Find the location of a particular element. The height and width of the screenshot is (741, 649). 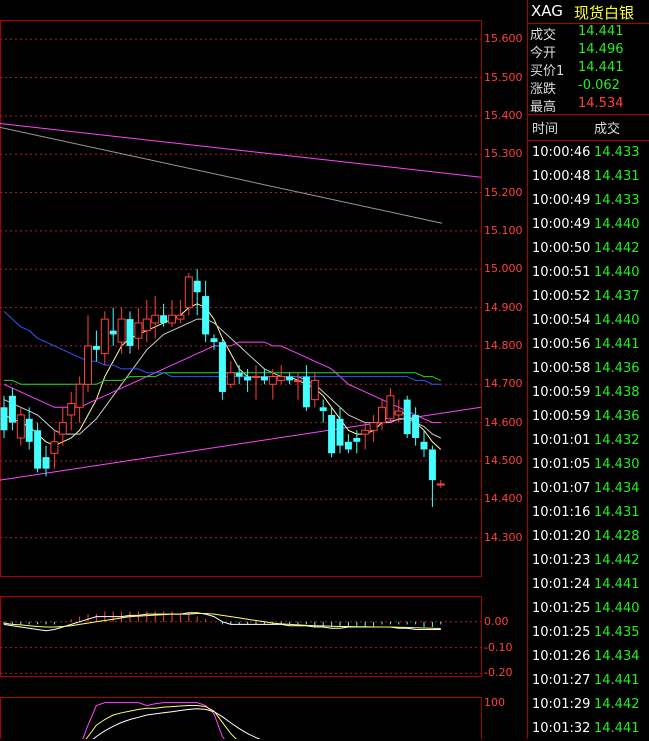

tick-row: 10:00:59 14.438 is located at coordinates (588, 393).